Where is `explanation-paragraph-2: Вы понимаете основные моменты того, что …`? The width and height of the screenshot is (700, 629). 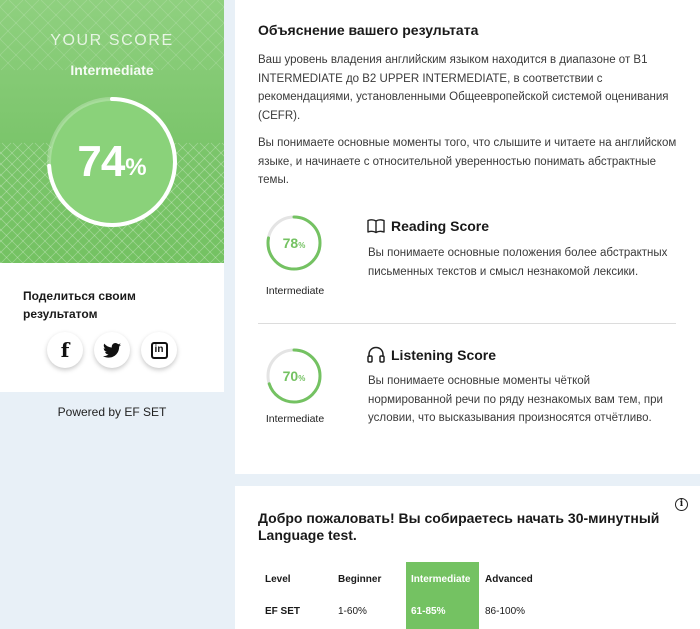 explanation-paragraph-2: Вы понимаете основные моменты того, что … is located at coordinates (467, 161).